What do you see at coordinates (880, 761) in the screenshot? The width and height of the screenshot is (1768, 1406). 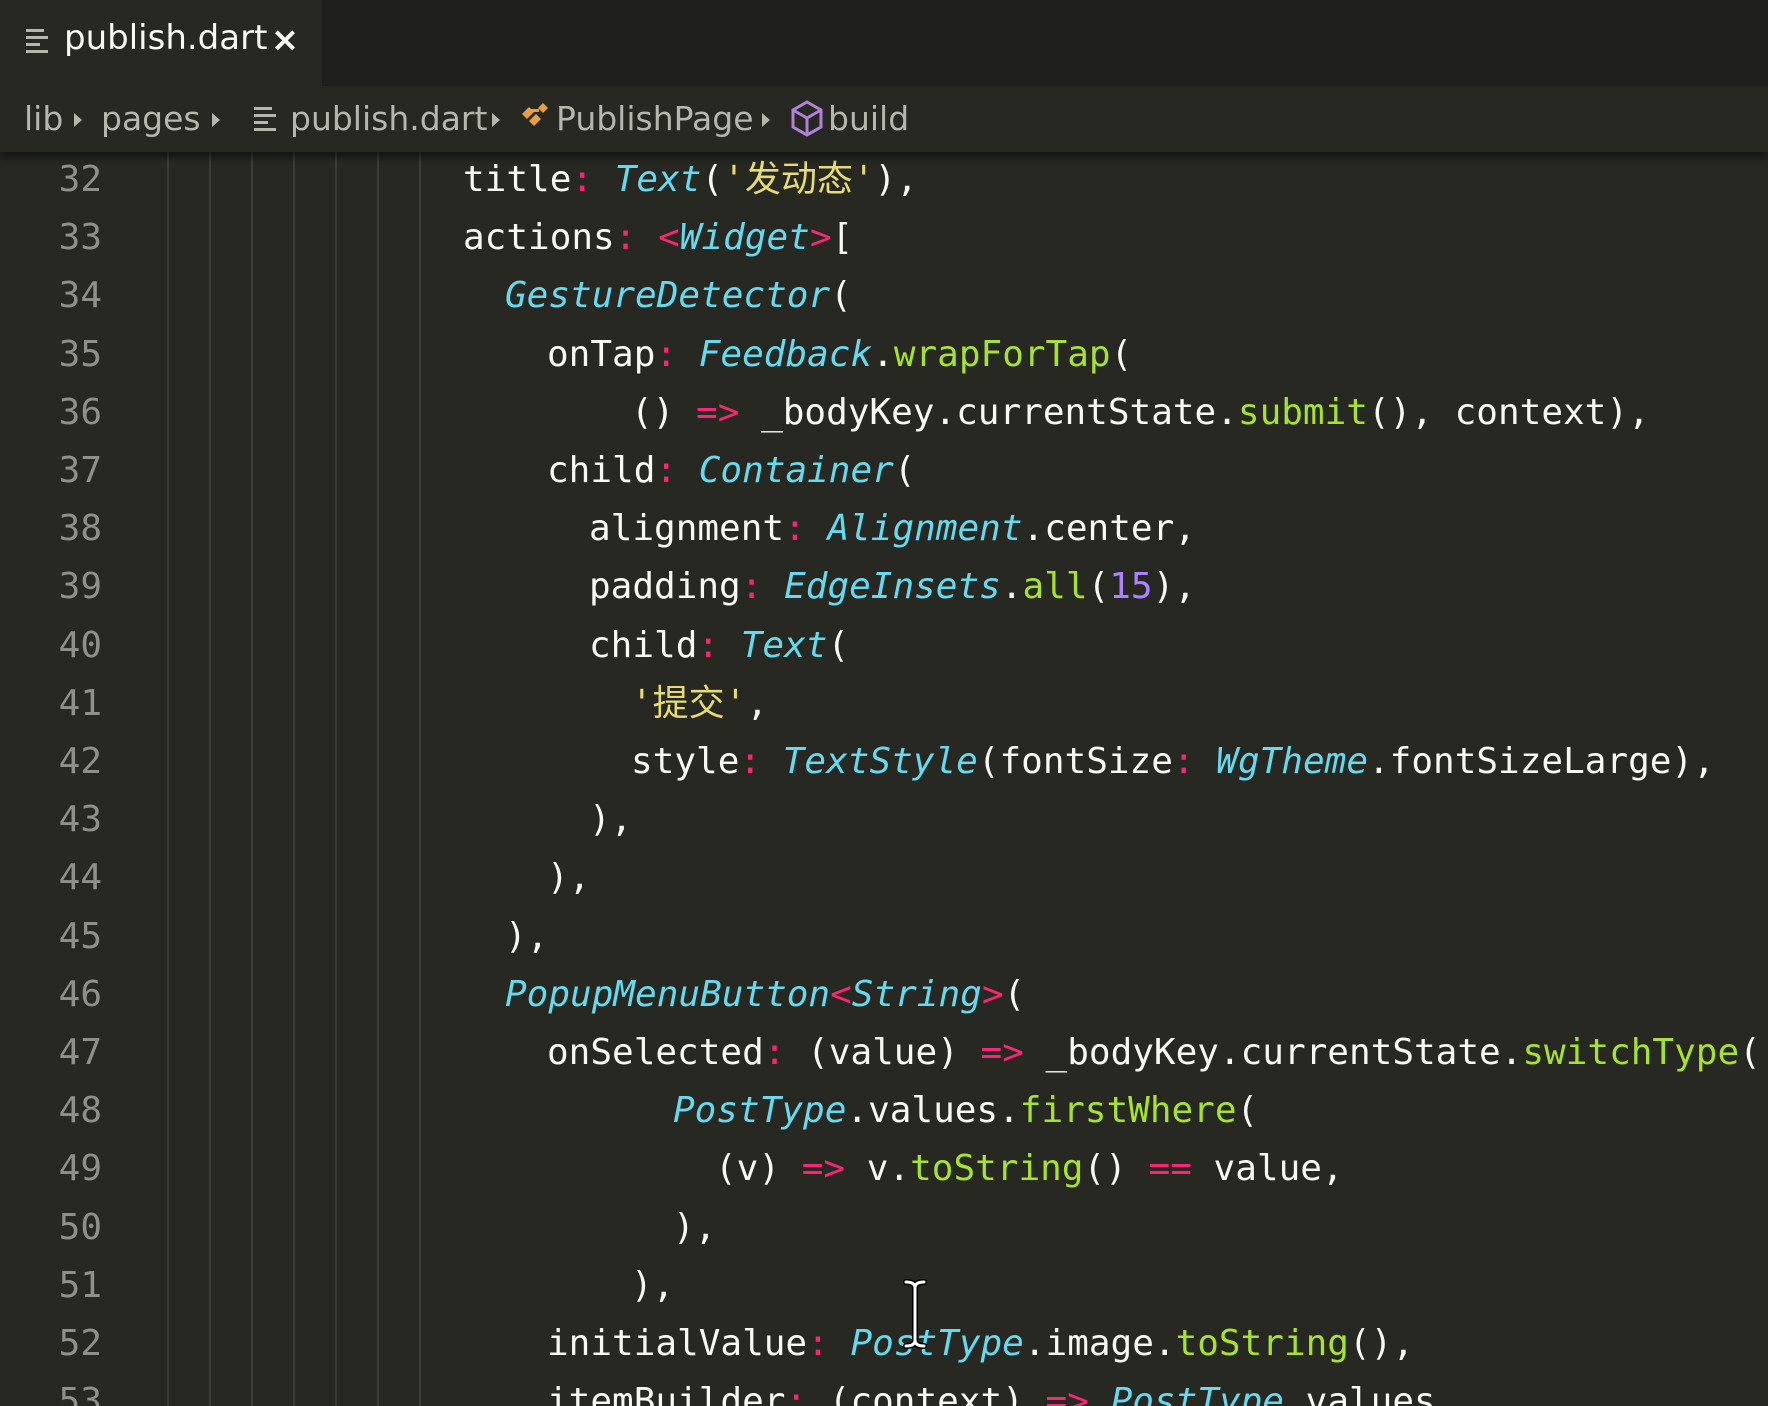 I see `code-token: TextStyle` at bounding box center [880, 761].